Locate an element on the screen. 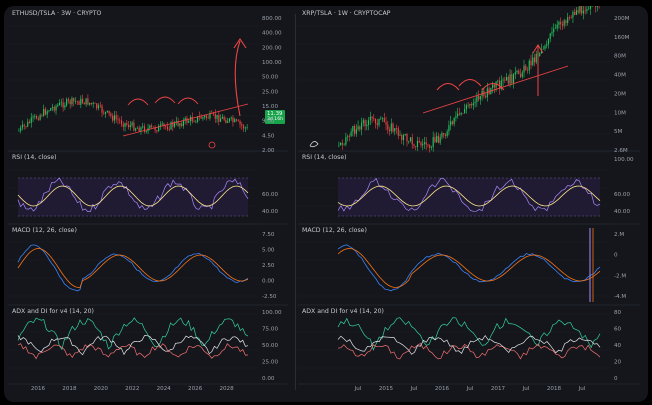 This screenshot has width=652, height=405. rsi-axis-tick: 60.00 is located at coordinates (270, 195).